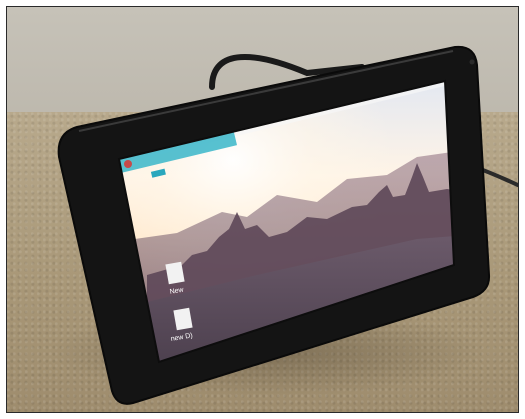  Describe the element at coordinates (183, 319) in the screenshot. I see `desktop-icon-new-d` at that location.